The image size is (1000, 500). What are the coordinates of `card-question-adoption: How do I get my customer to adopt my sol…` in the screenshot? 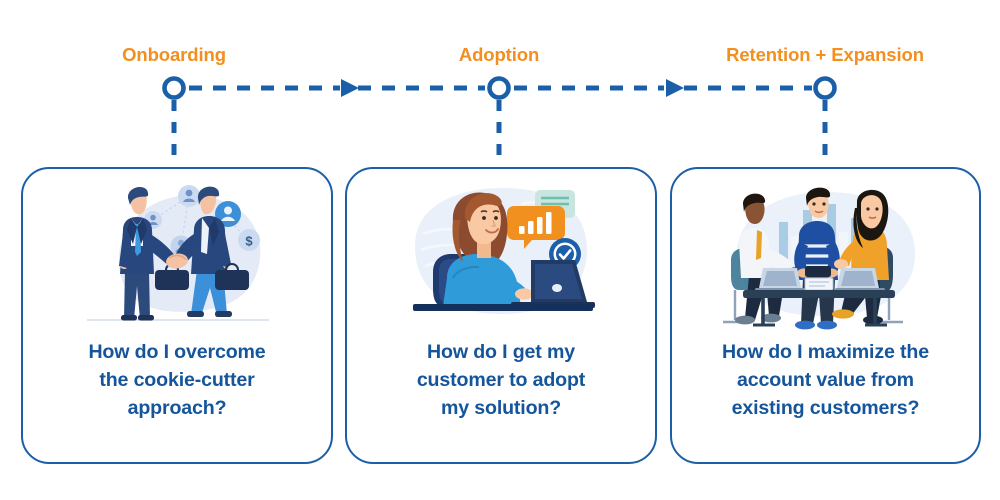 It's located at (501, 380).